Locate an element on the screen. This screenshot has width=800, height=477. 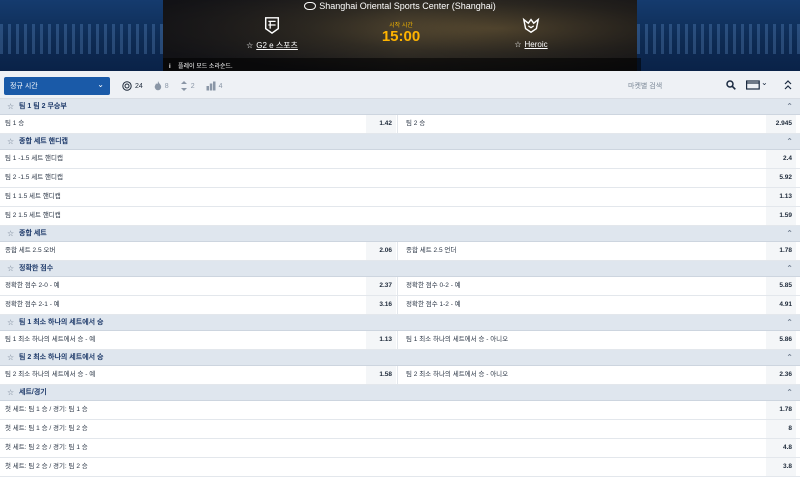
market-header: ☆ 종합 세트 핸디캡 ⌃ is located at coordinates (400, 142).